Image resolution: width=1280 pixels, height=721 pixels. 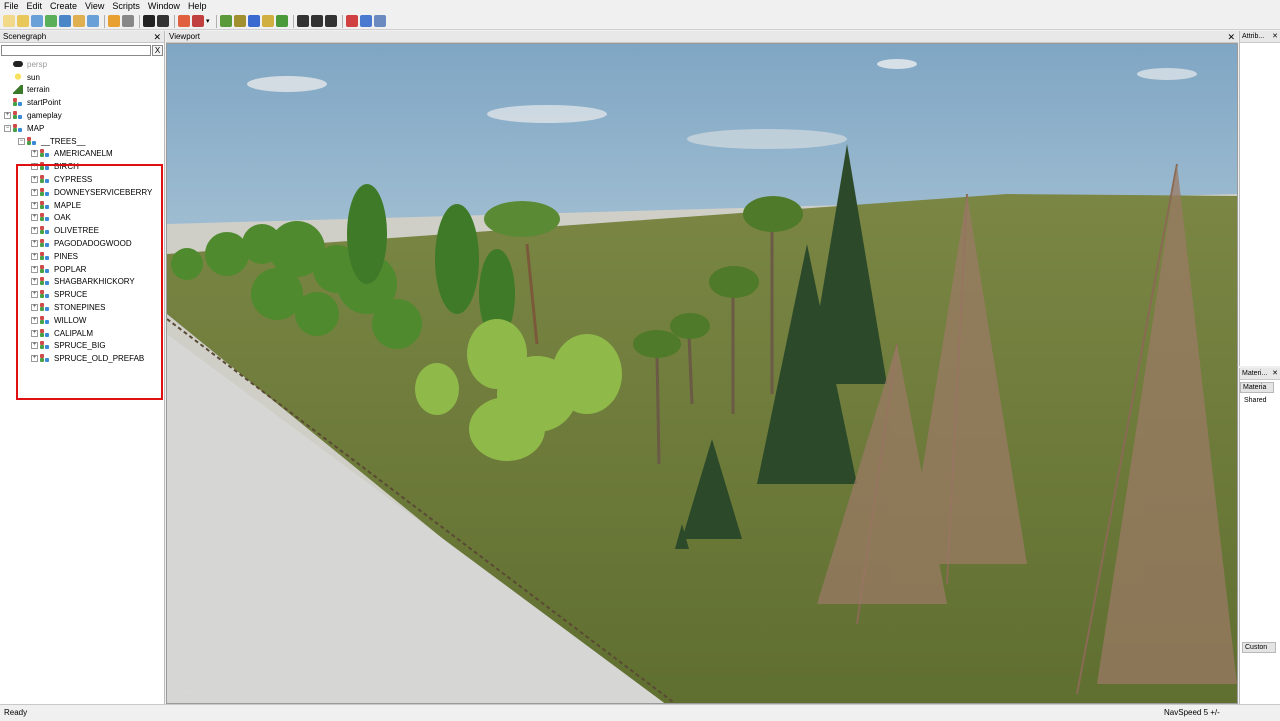 What do you see at coordinates (1192, 712) in the screenshot?
I see `navspeed-text: NavSpeed 5 +/-` at bounding box center [1192, 712].